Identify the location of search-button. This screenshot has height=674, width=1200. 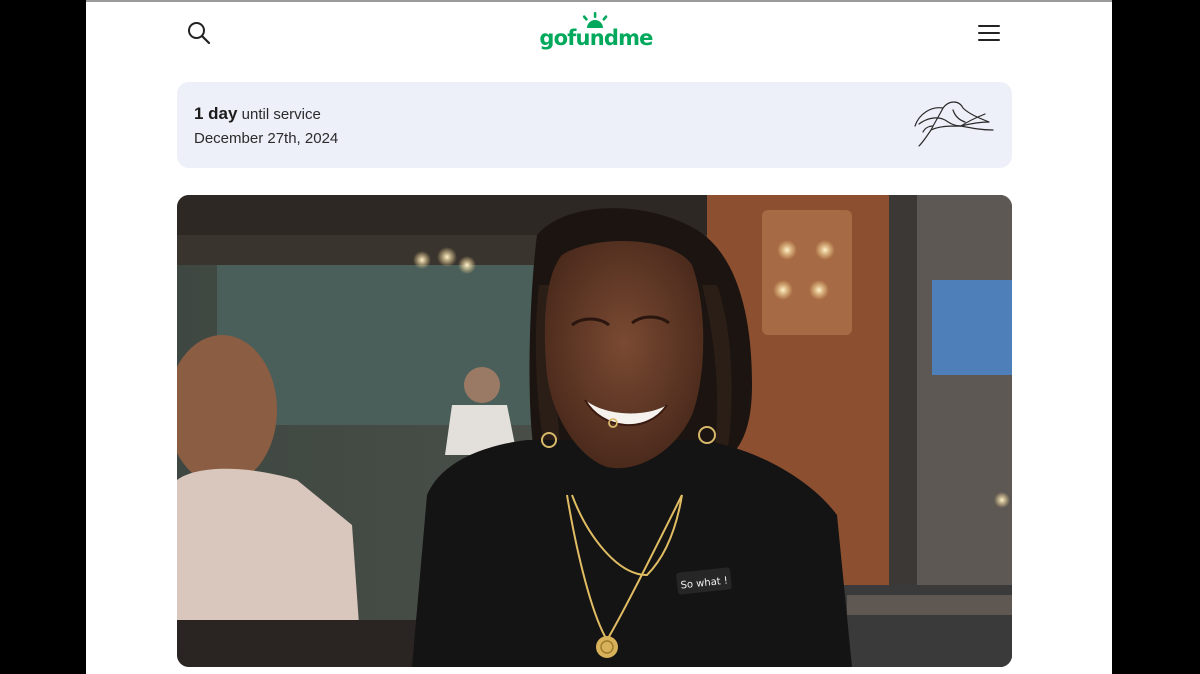
(199, 33).